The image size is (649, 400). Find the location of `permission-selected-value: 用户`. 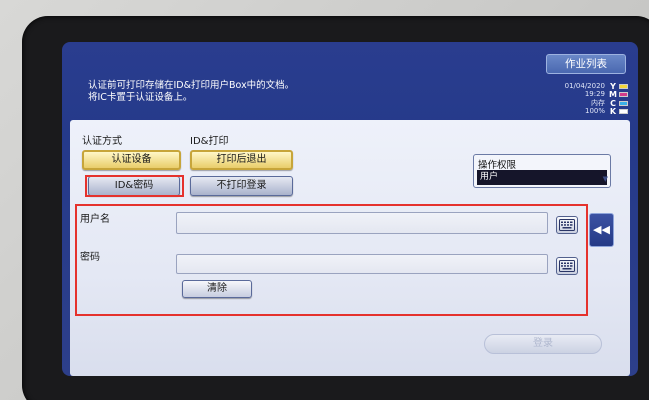

permission-selected-value: 用户 is located at coordinates (542, 177).